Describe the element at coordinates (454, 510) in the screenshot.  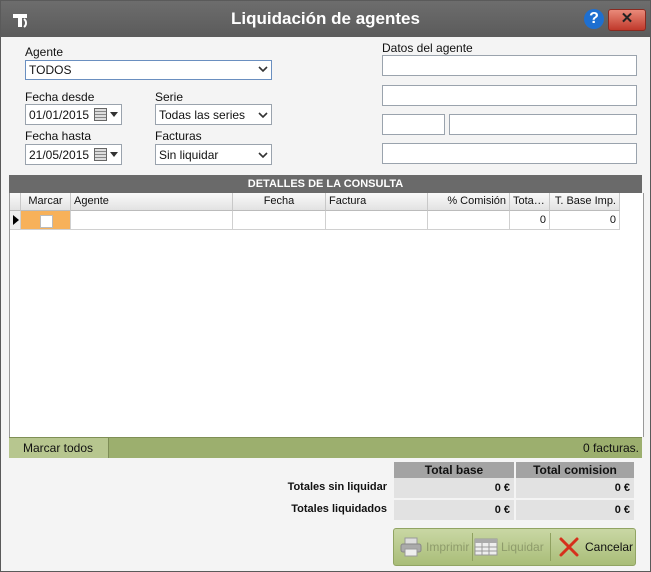
I see `totales-liquidados-base: 0 €` at that location.